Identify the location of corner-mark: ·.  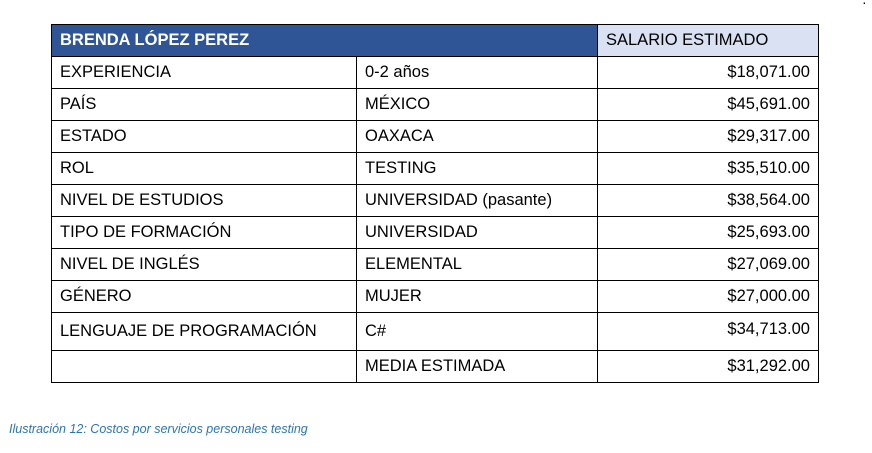
(864, 5).